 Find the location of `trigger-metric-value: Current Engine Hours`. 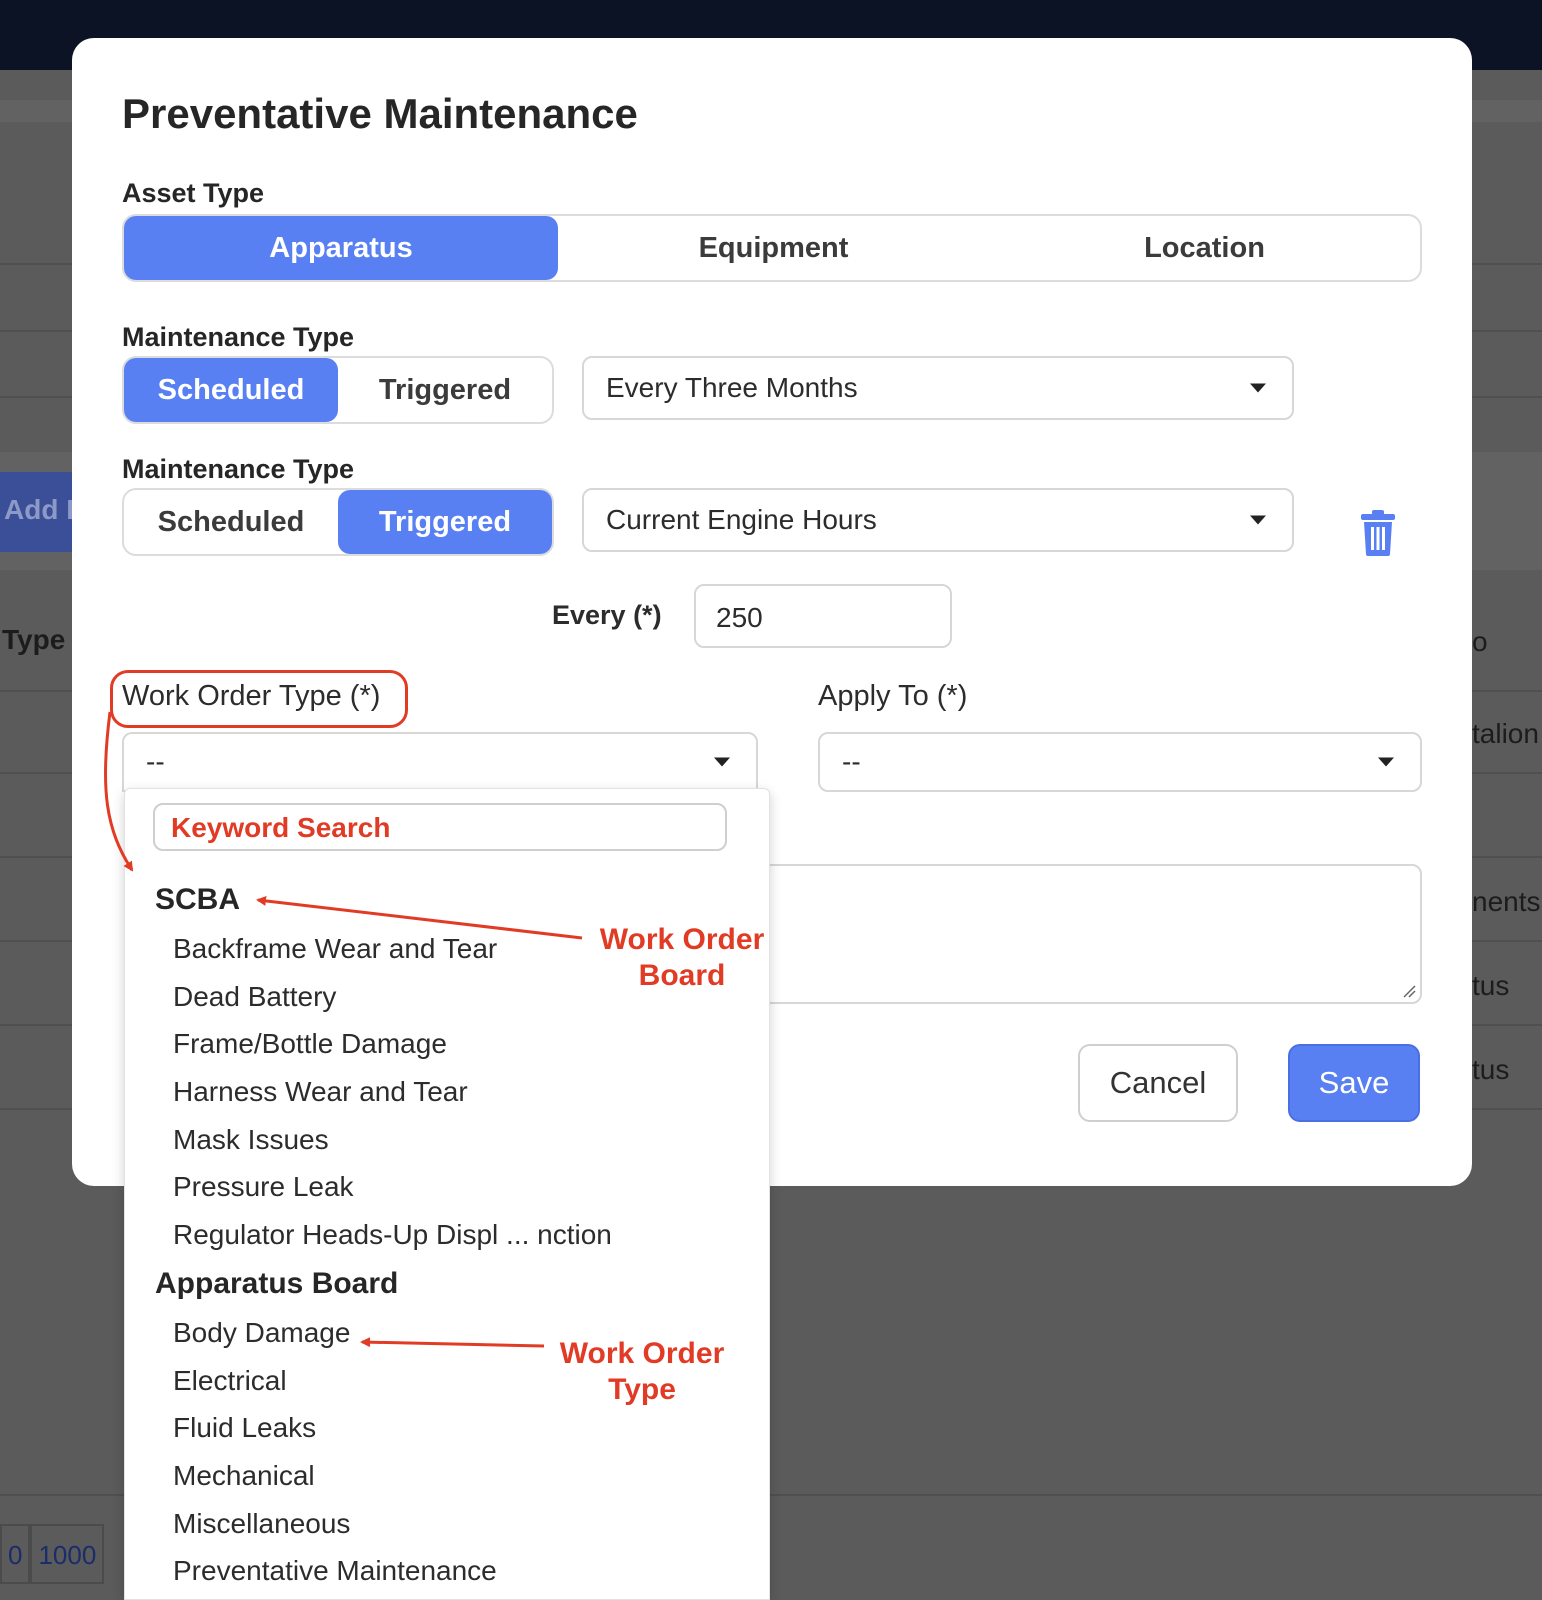

trigger-metric-value: Current Engine Hours is located at coordinates (741, 519).